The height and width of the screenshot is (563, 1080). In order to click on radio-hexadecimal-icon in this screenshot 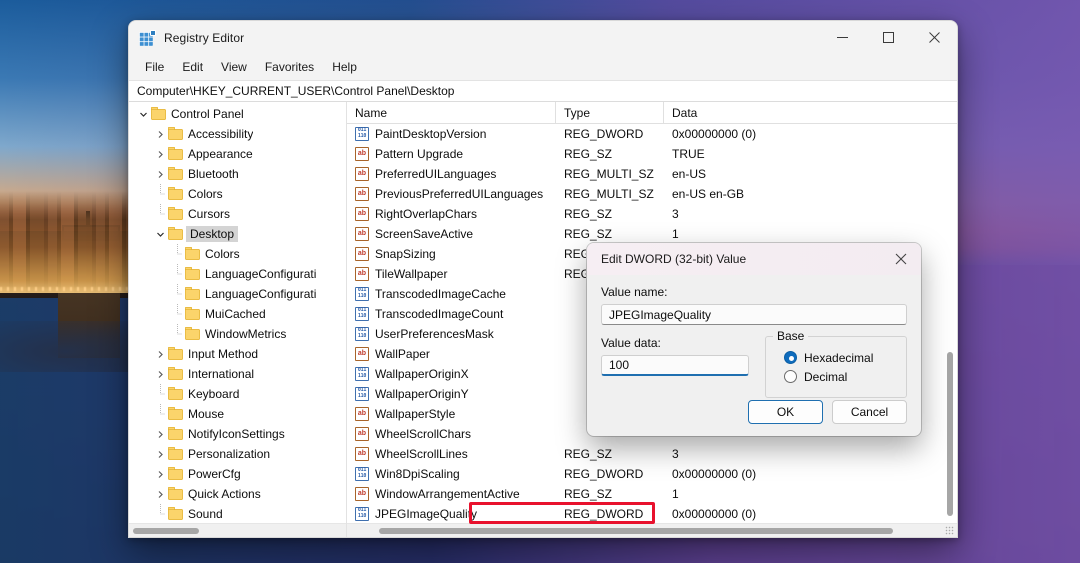, I will do `click(790, 357)`.